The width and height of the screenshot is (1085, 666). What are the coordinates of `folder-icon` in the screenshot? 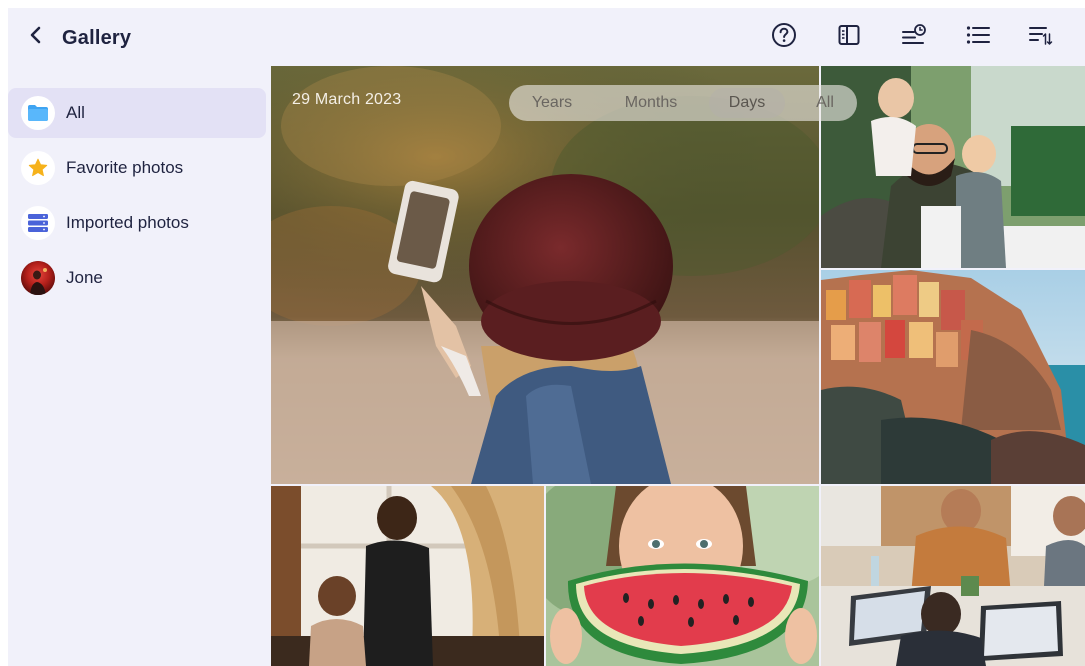 It's located at (38, 113).